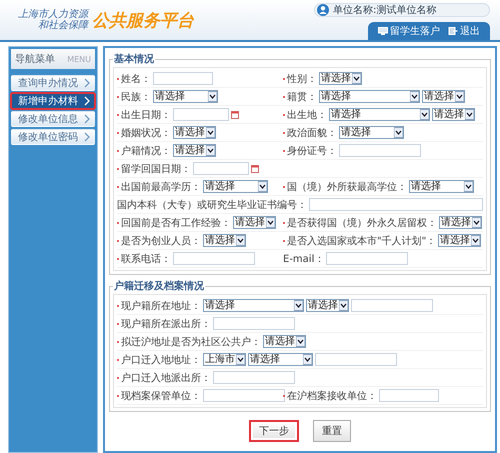 The height and width of the screenshot is (453, 500). What do you see at coordinates (332, 396) in the screenshot?
I see `field-label: 在沪档案接收单位：` at bounding box center [332, 396].